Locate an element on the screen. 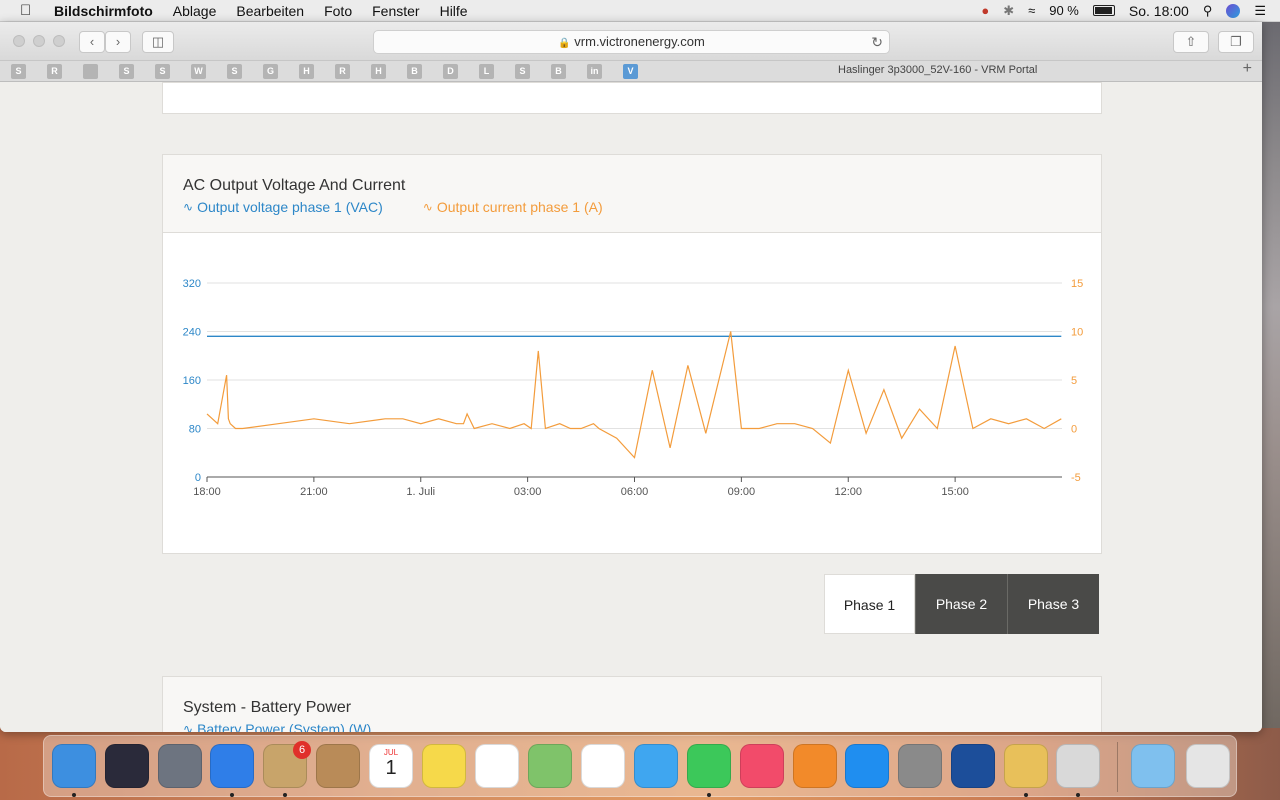 Image resolution: width=1280 pixels, height=800 pixels. dock-siri-icon is located at coordinates (127, 766).